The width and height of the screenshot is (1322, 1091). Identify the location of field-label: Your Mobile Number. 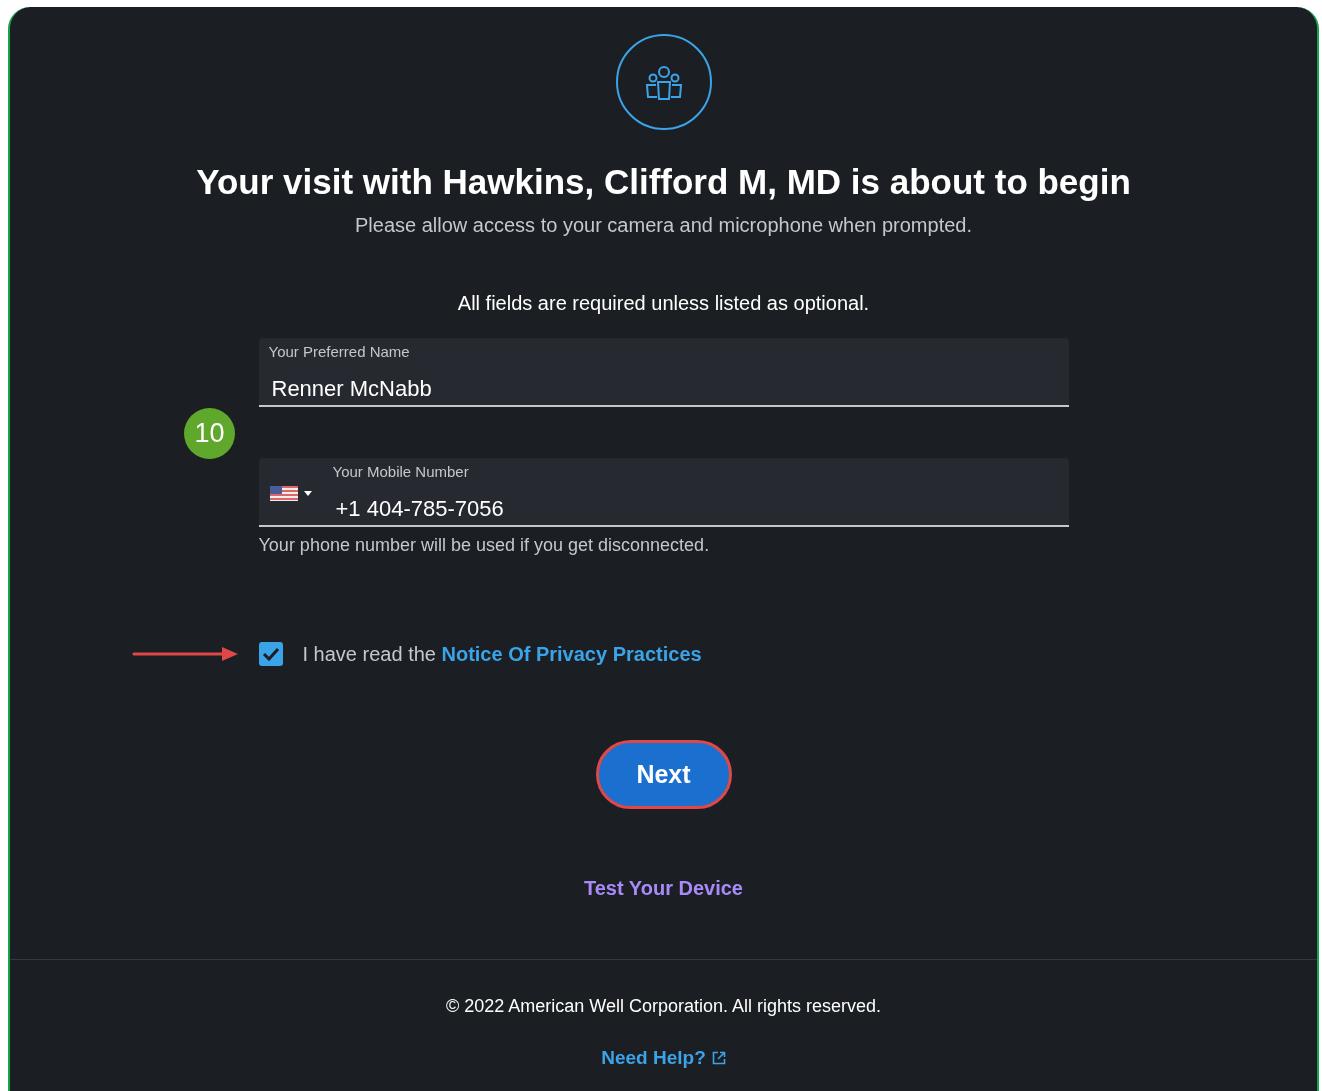
(401, 472).